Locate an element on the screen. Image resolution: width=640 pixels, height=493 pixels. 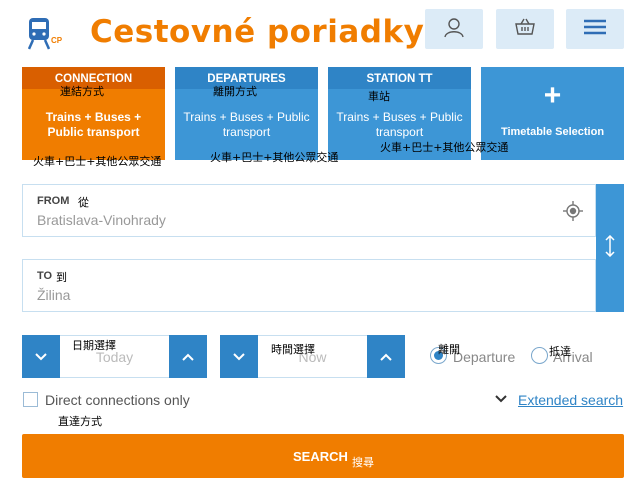
tab-departures-desc: Trains + Buses + Public transport is located at coordinates (246, 124).